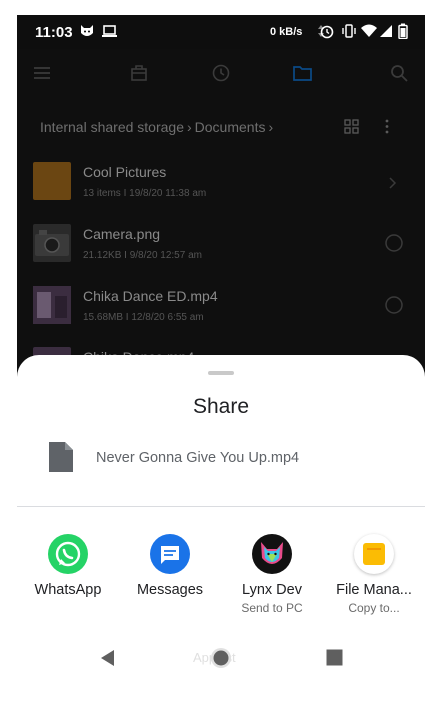 This screenshot has height=701, width=442. I want to click on home-icon, so click(221, 660).